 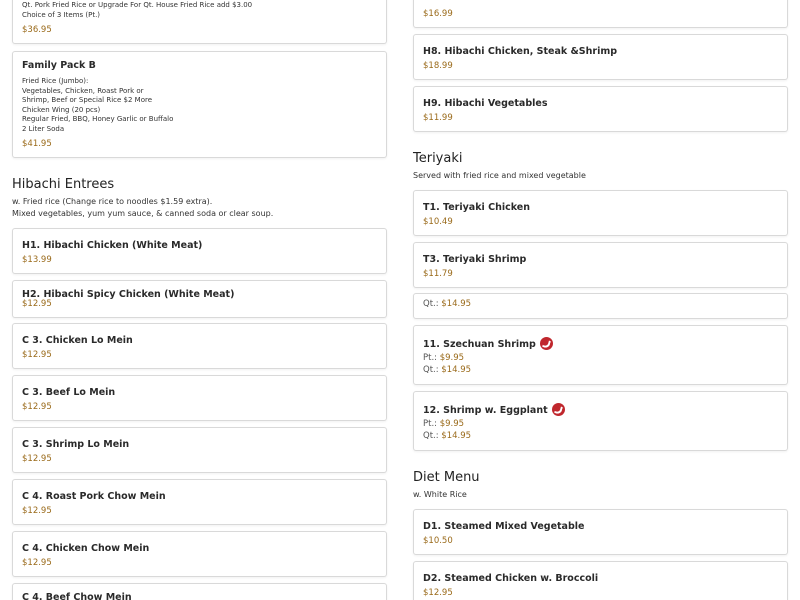 I want to click on item-price: $13.99, so click(x=37, y=260).